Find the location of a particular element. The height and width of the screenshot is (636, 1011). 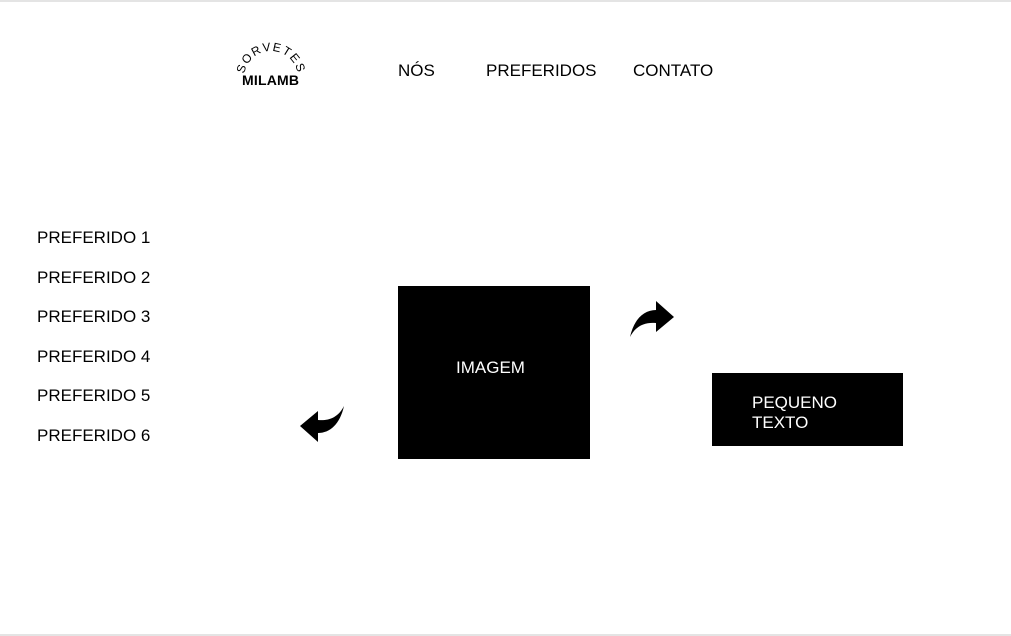

nav-link-preferidos: PREFERIDOS is located at coordinates (541, 71).